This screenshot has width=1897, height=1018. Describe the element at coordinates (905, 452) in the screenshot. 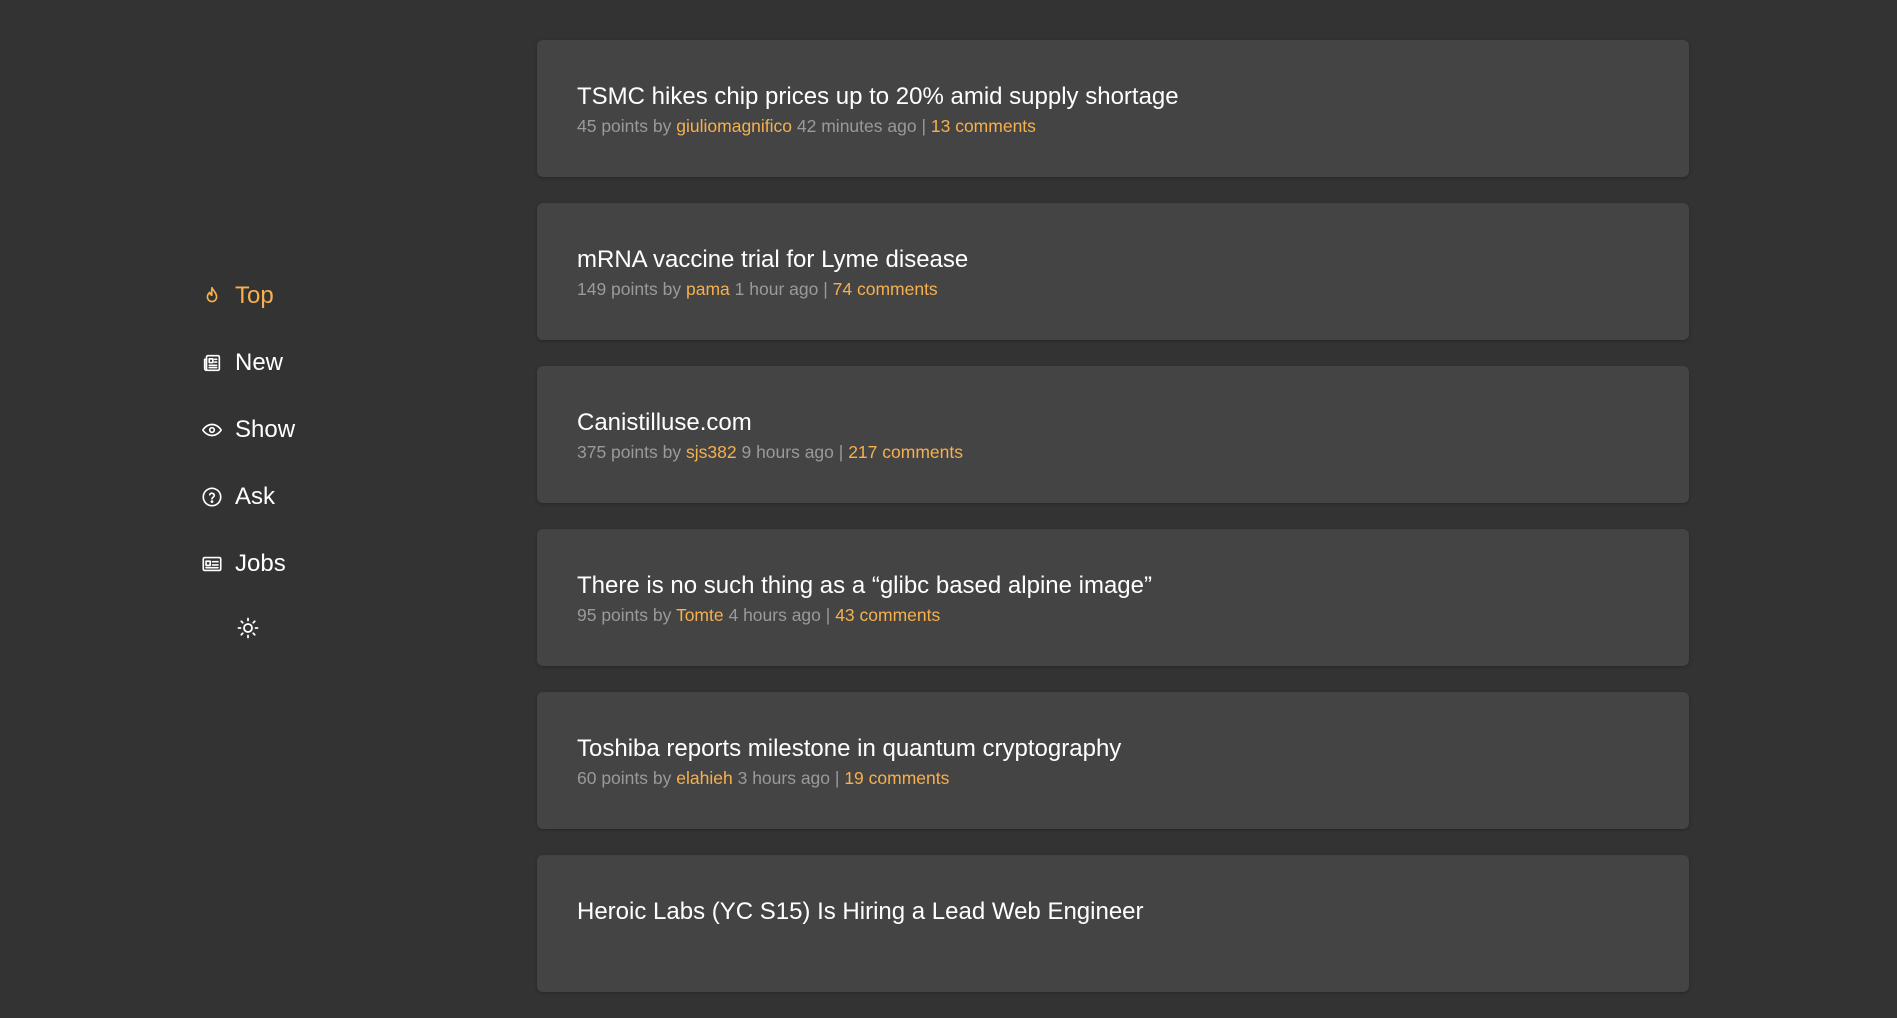

I see `story-comments-link: 217 comments` at that location.